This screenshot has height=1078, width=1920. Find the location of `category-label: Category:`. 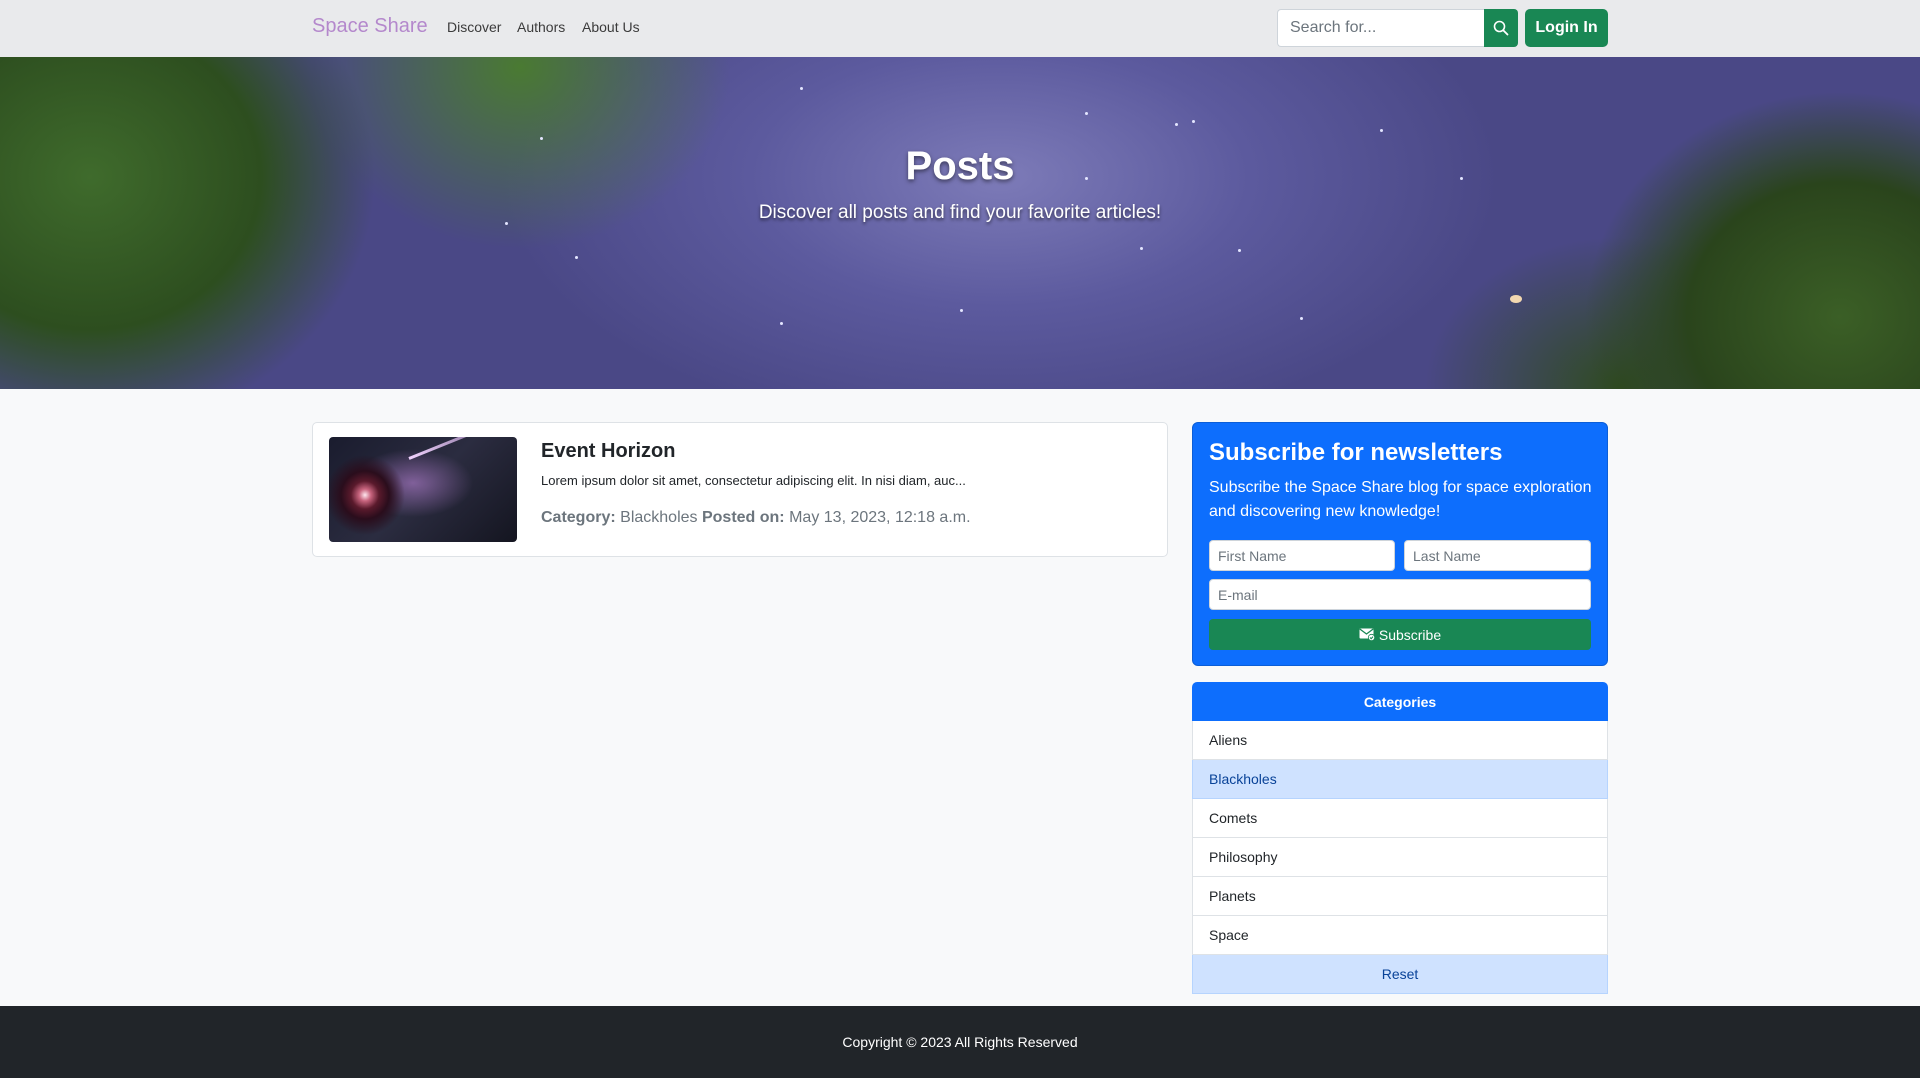

category-label: Category: is located at coordinates (578, 517).